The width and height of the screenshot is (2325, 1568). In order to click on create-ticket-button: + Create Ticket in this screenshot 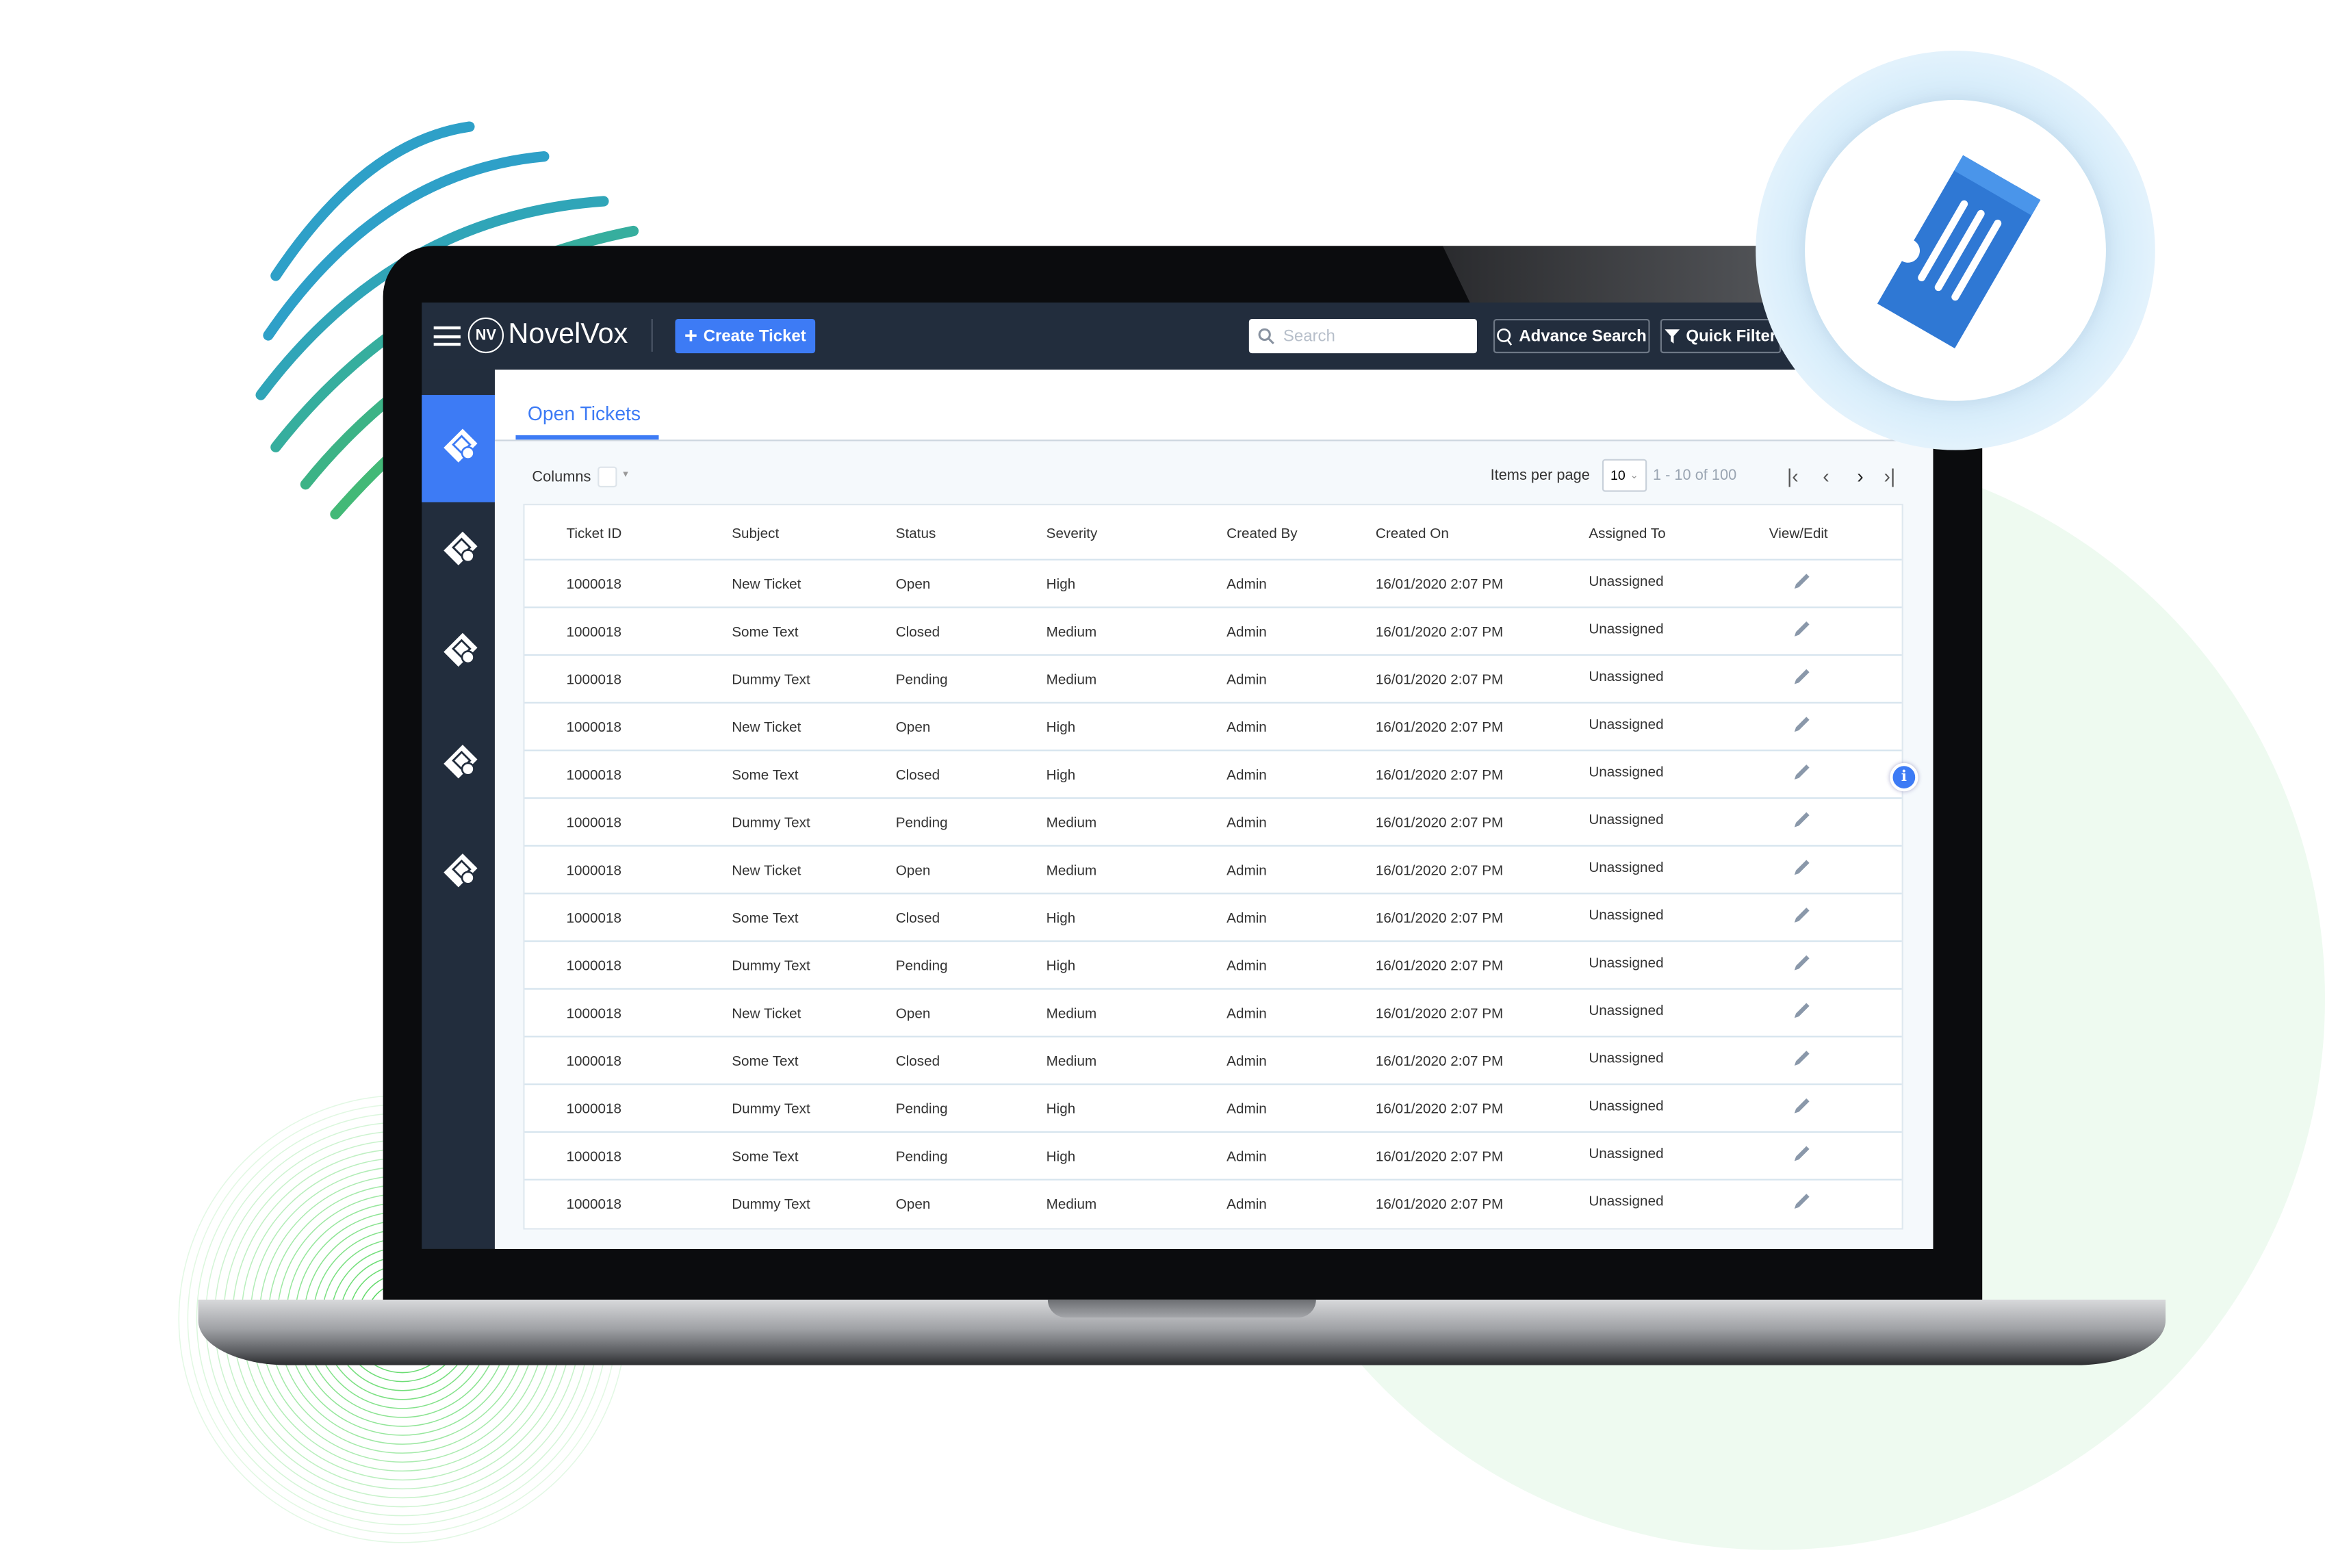, I will do `click(746, 336)`.